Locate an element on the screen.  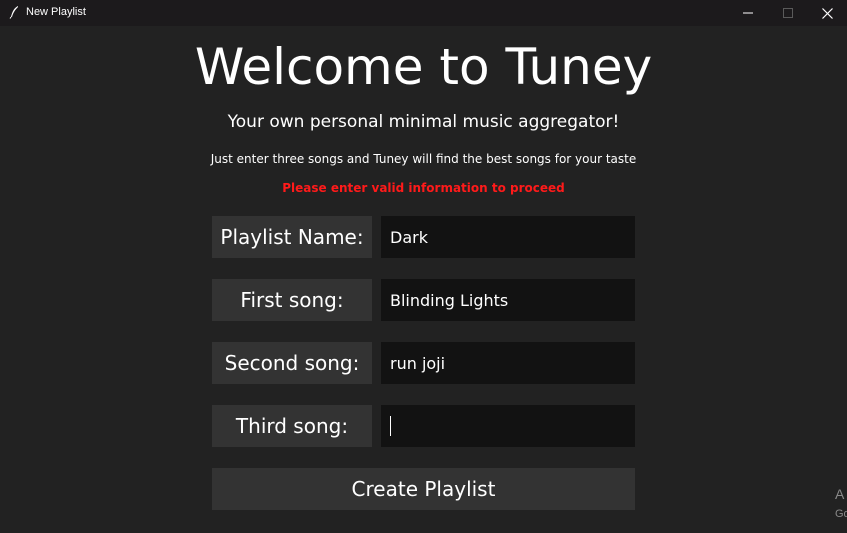
close-button is located at coordinates (827, 13).